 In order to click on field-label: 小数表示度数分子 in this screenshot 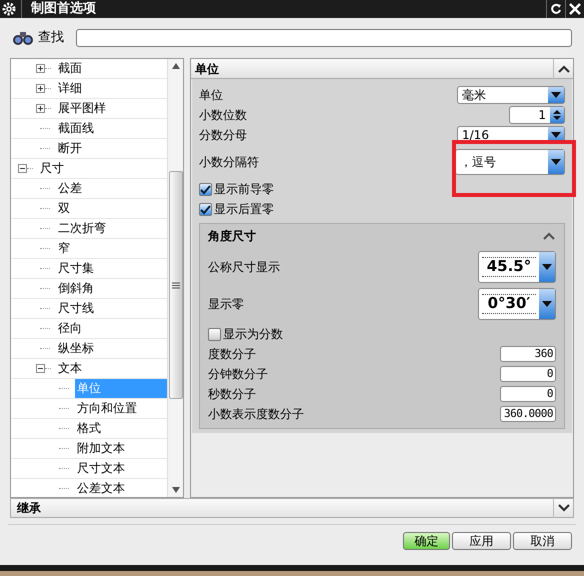, I will do `click(256, 414)`.